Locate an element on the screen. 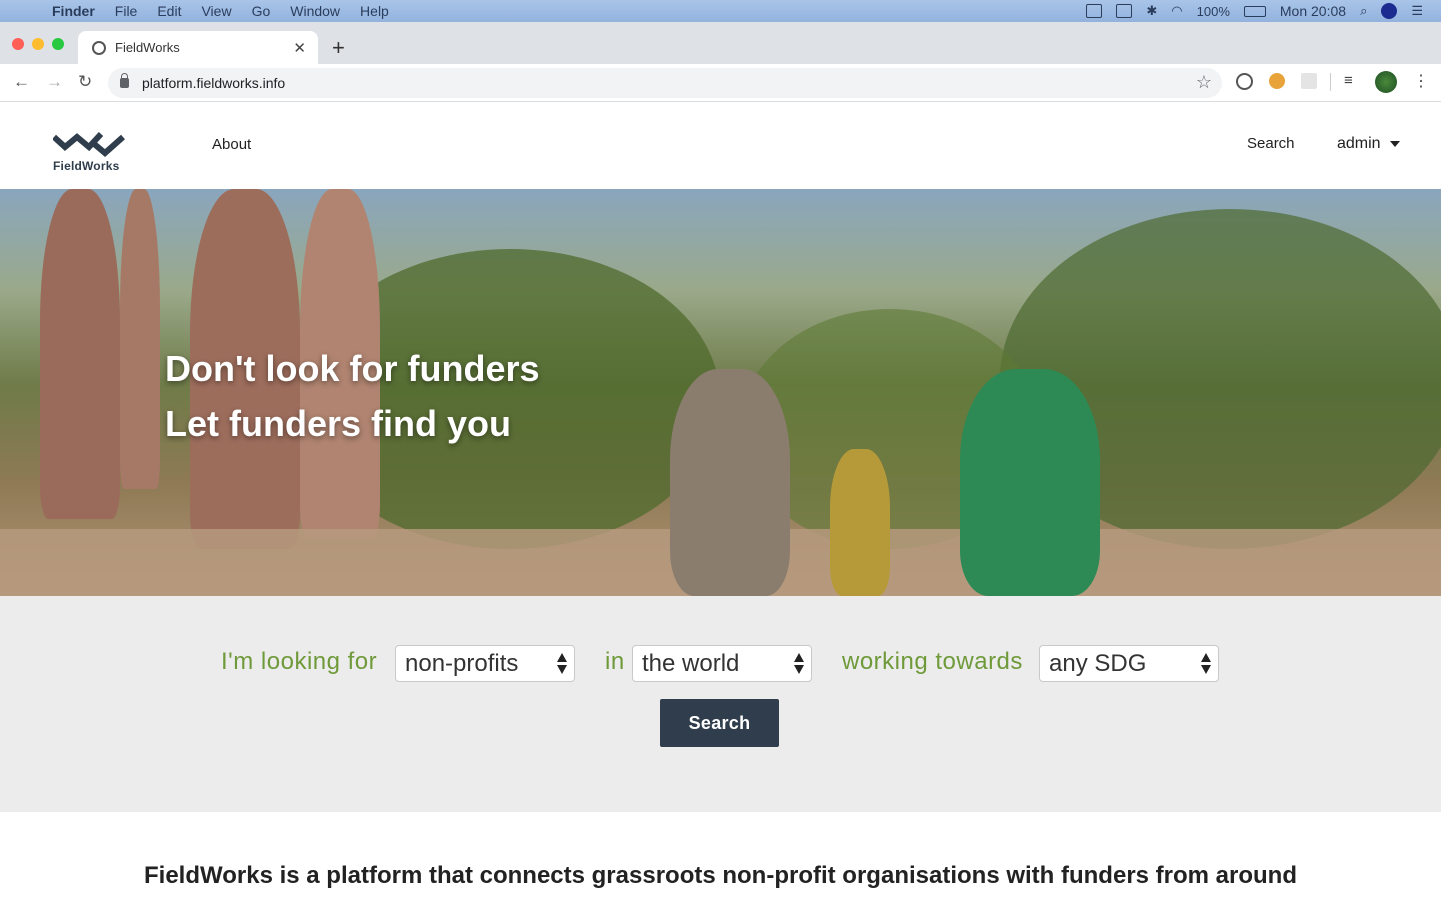 The height and width of the screenshot is (900, 1441). reload-icon: ↻ is located at coordinates (85, 82).